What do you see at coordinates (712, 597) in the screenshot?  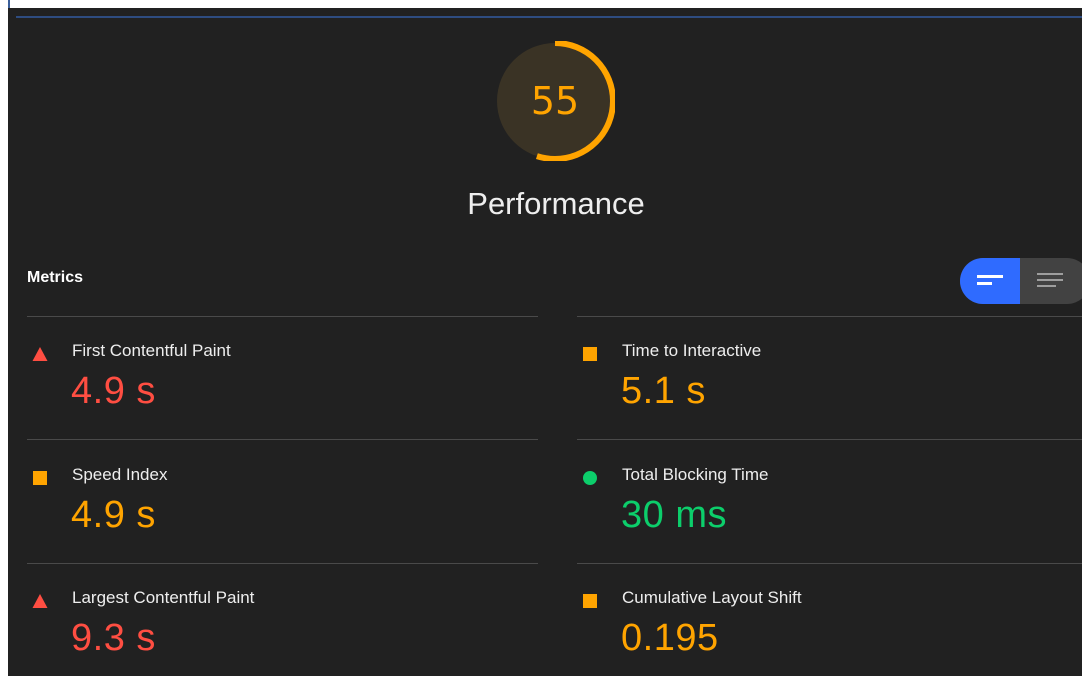 I see `metric-label: Cumulative Layout Shift` at bounding box center [712, 597].